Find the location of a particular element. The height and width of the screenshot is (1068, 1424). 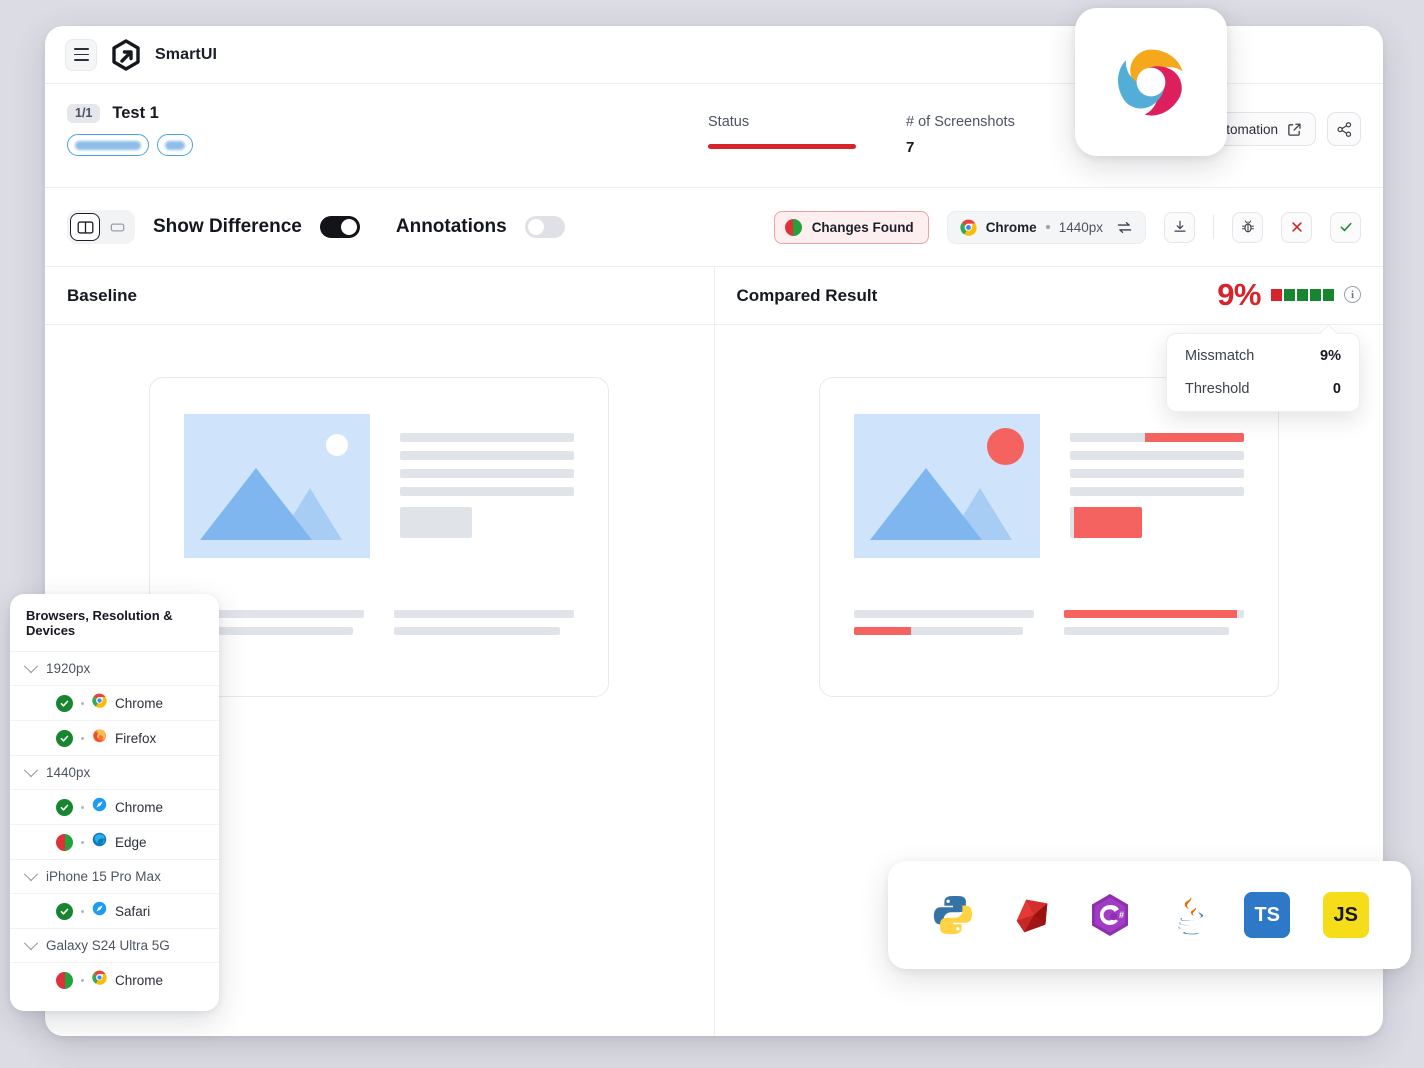

browser-group-header: 1920px is located at coordinates (114, 668).